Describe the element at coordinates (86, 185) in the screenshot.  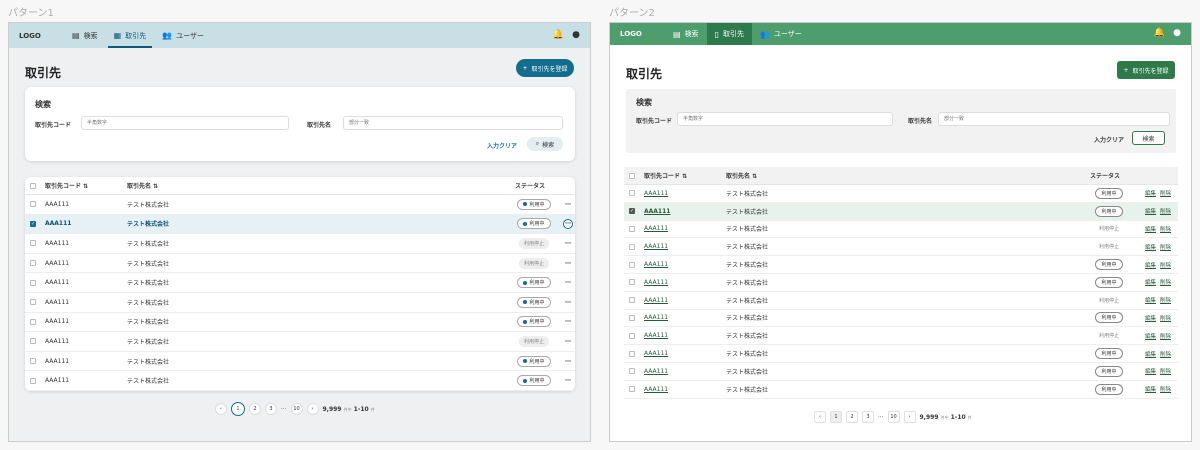
I see `header-code: 取引先コード ⇅` at that location.